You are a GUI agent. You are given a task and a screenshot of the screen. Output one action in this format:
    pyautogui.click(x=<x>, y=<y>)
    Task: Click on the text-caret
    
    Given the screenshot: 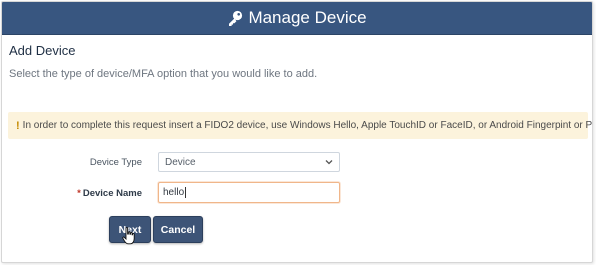 What is the action you would take?
    pyautogui.click(x=186, y=192)
    